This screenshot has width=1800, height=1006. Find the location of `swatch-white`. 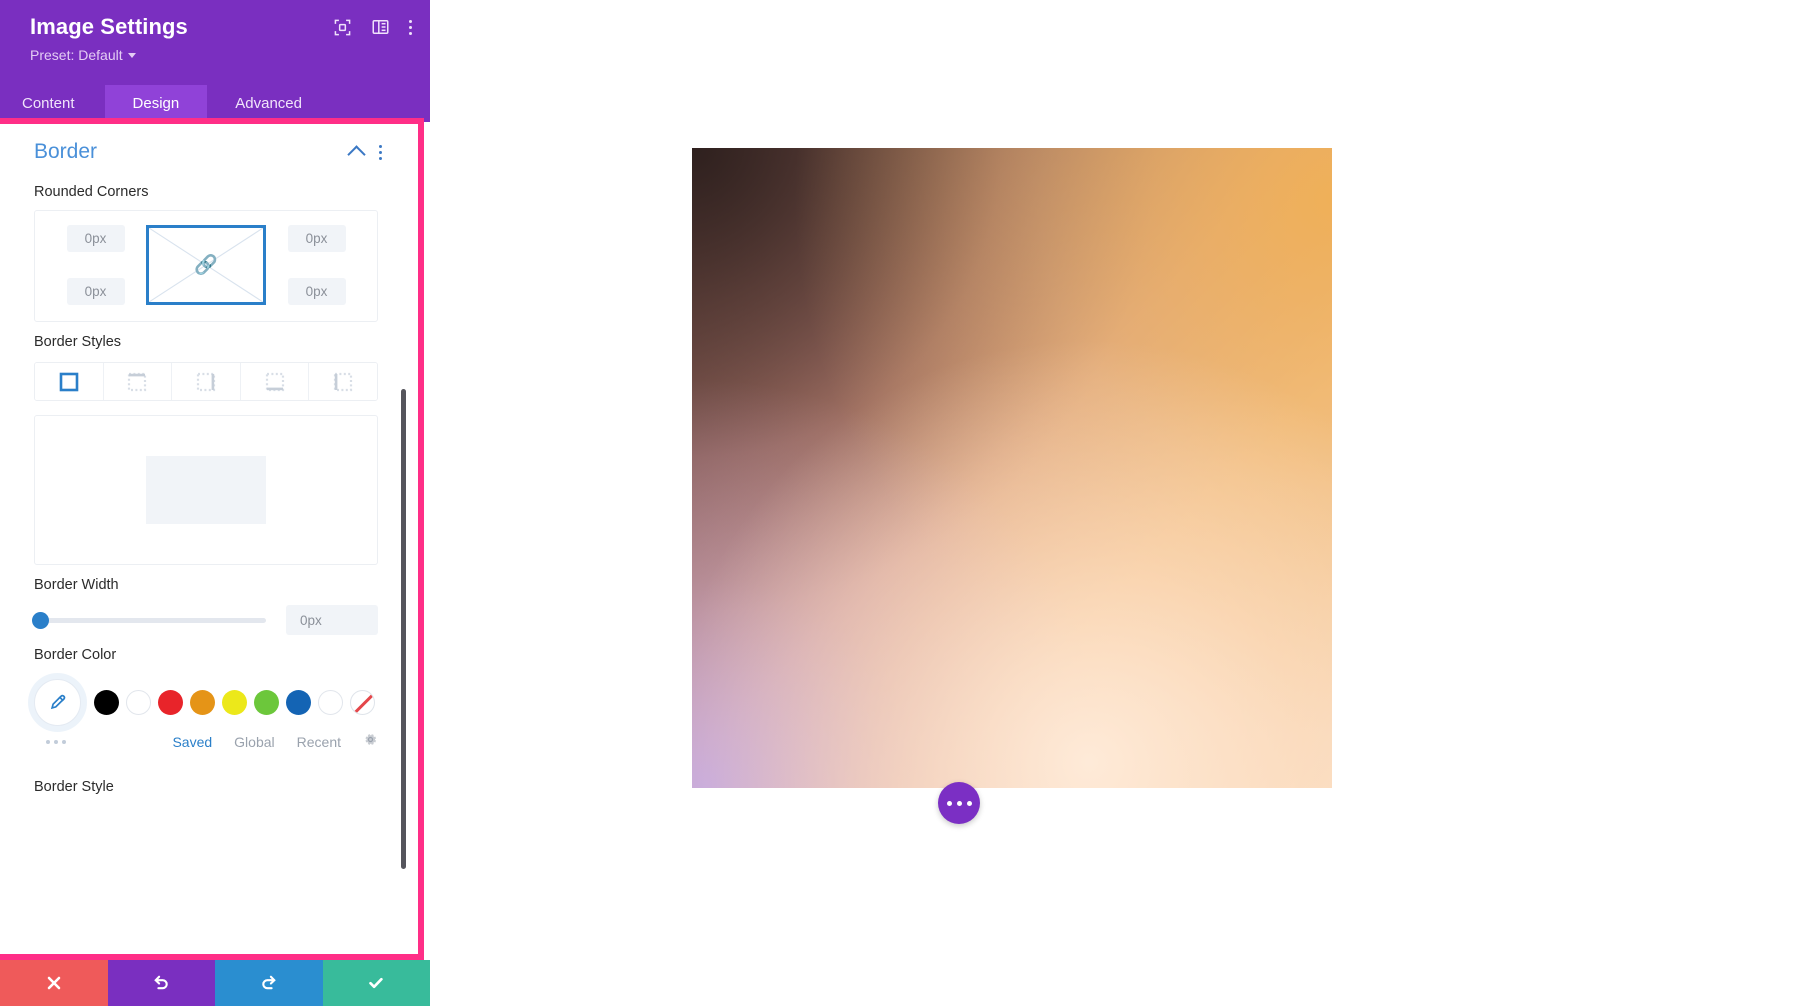

swatch-white is located at coordinates (138, 702).